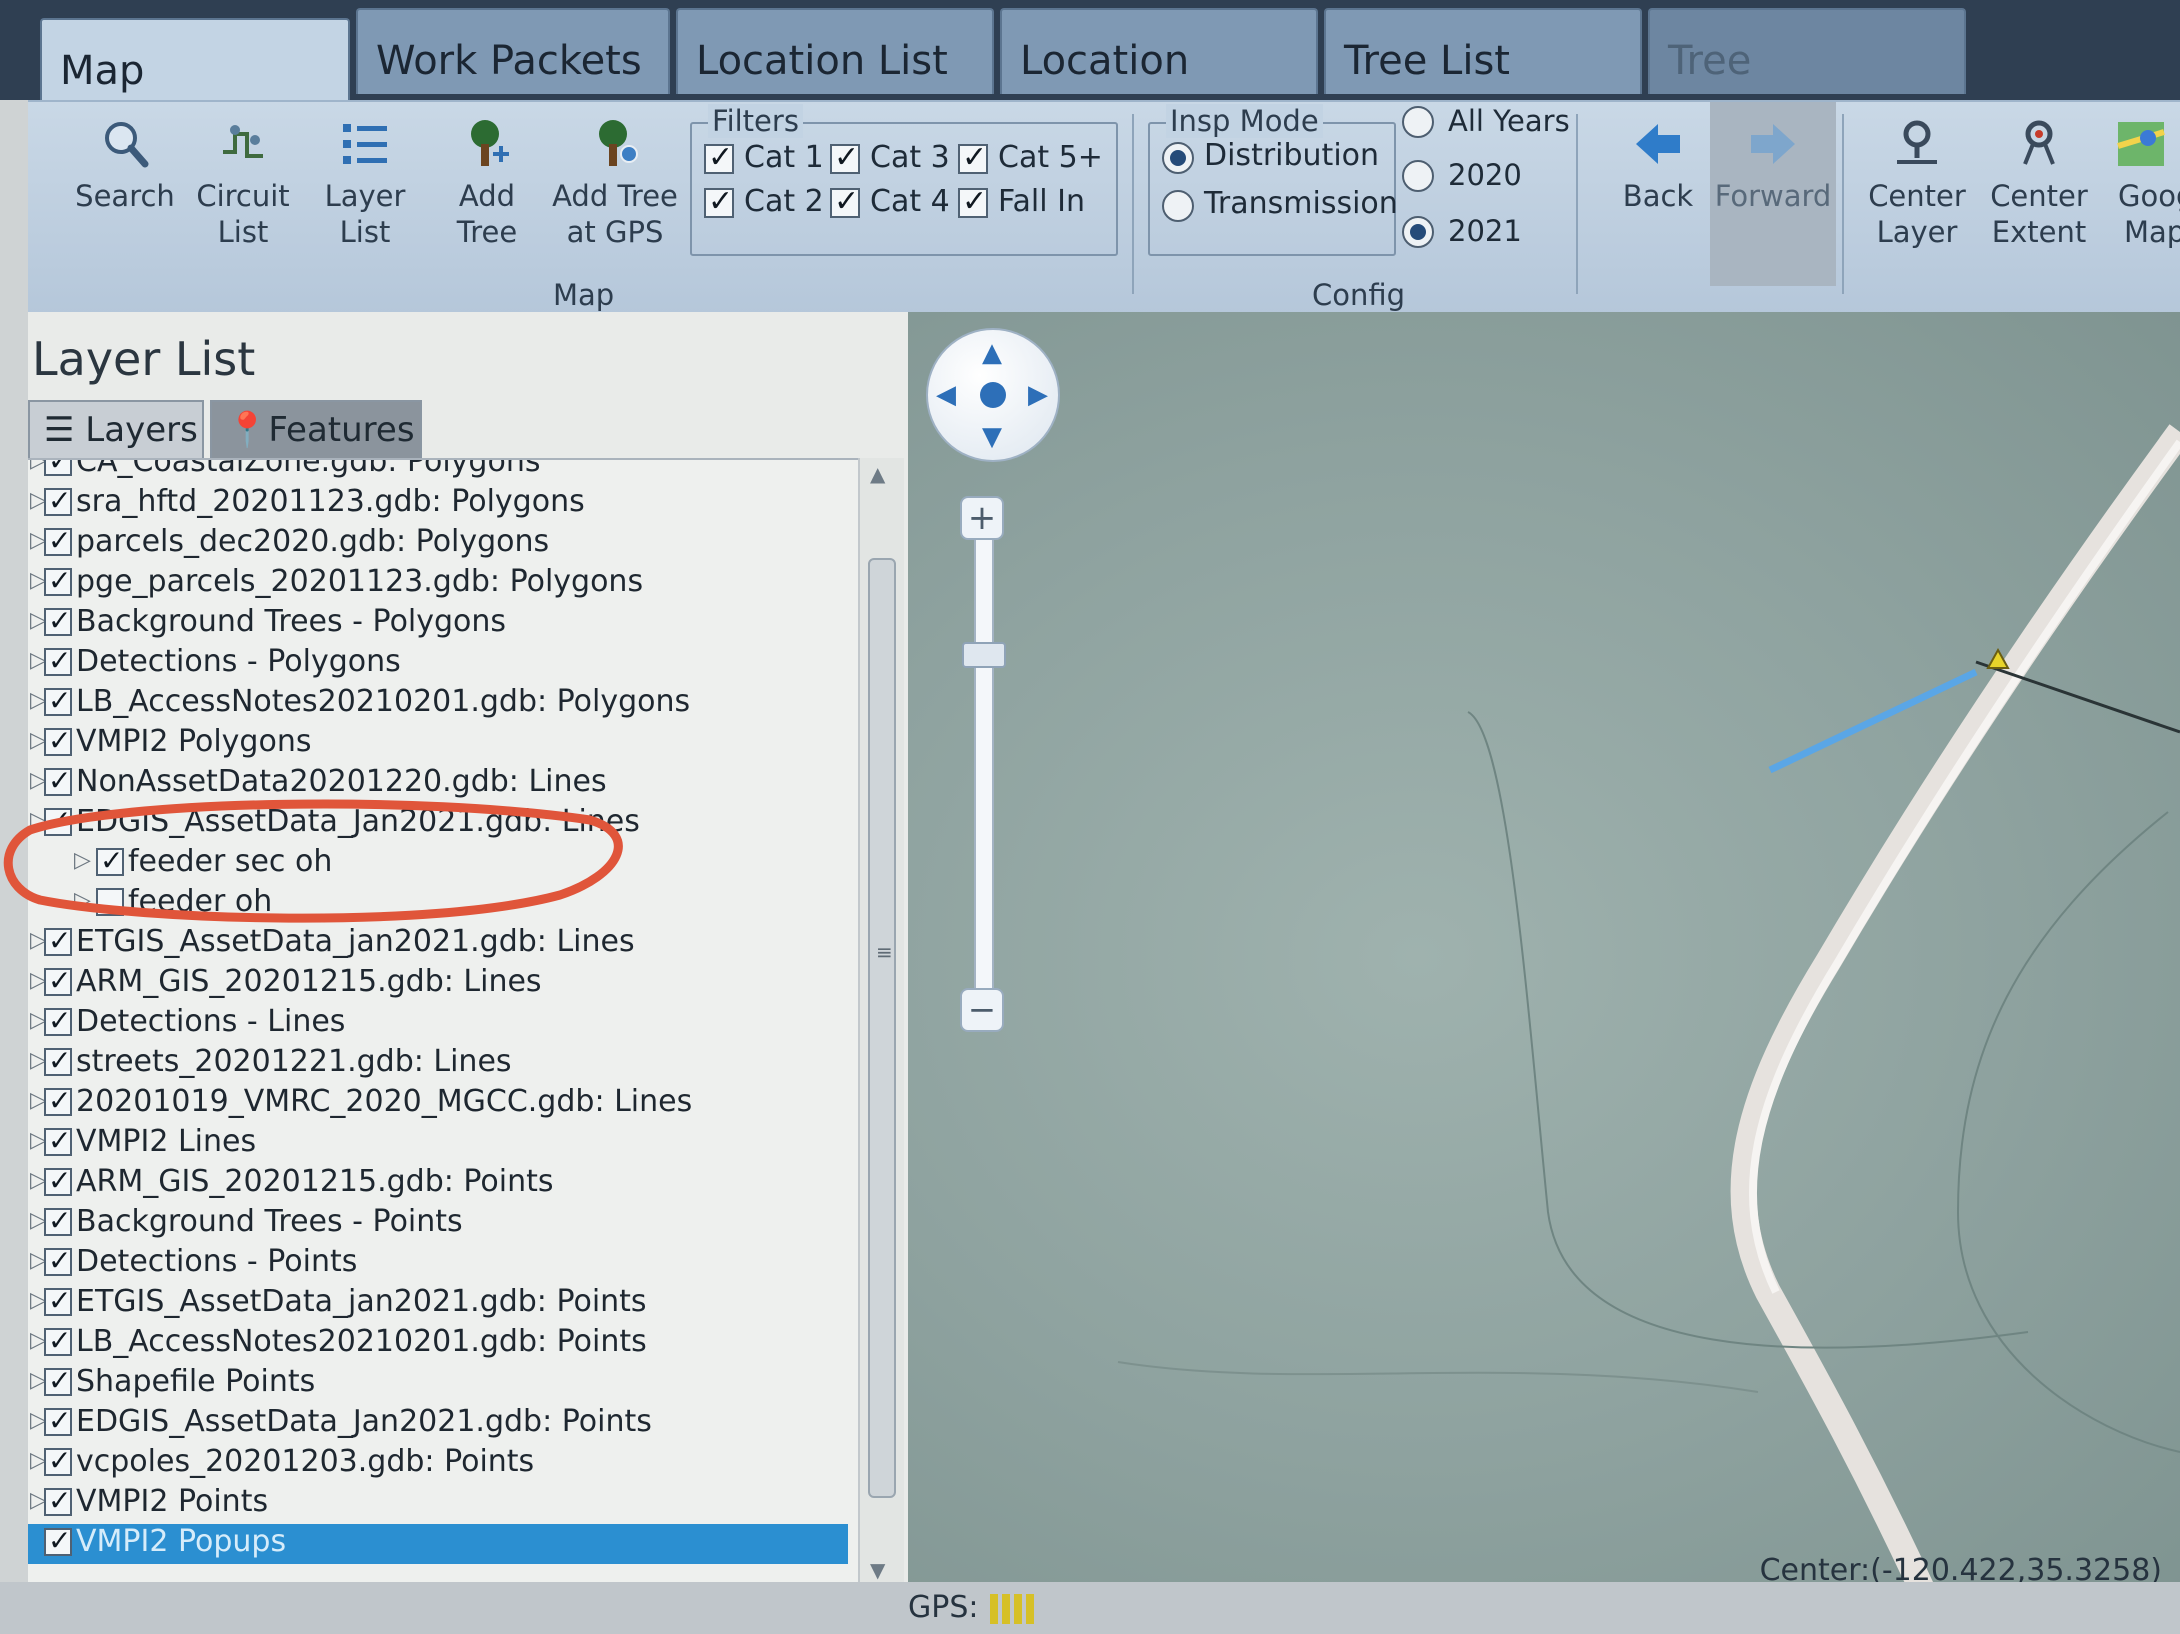 The width and height of the screenshot is (2180, 1634). What do you see at coordinates (1038, 395) in the screenshot?
I see `pan-right-icon: ▶` at bounding box center [1038, 395].